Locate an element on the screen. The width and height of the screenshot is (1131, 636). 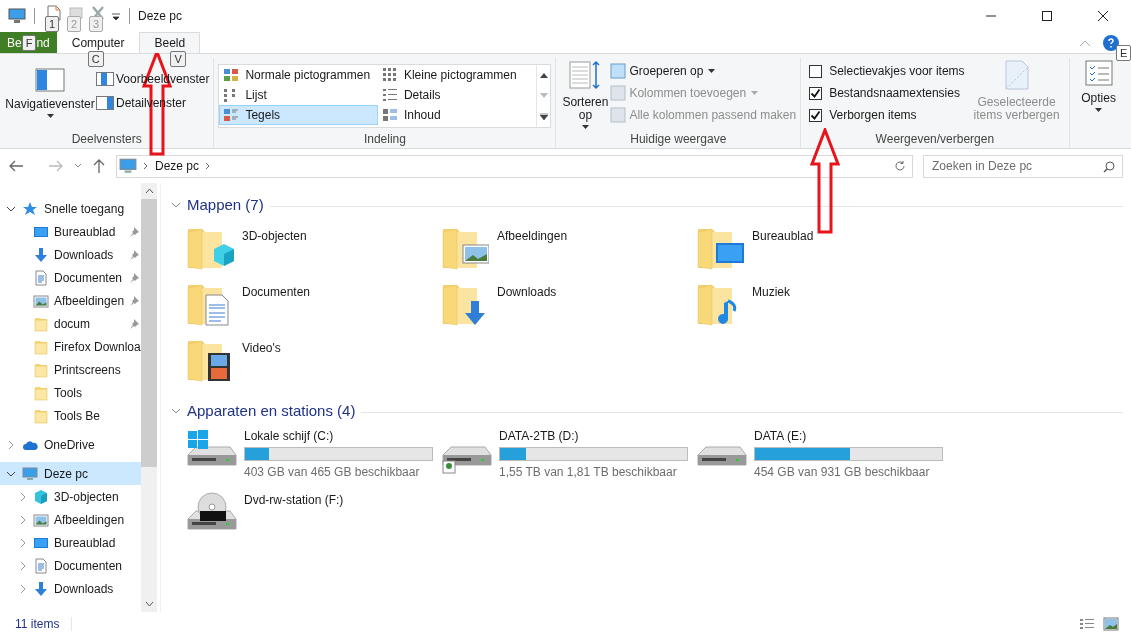
folder-tile: Video's is located at coordinates (313, 363).